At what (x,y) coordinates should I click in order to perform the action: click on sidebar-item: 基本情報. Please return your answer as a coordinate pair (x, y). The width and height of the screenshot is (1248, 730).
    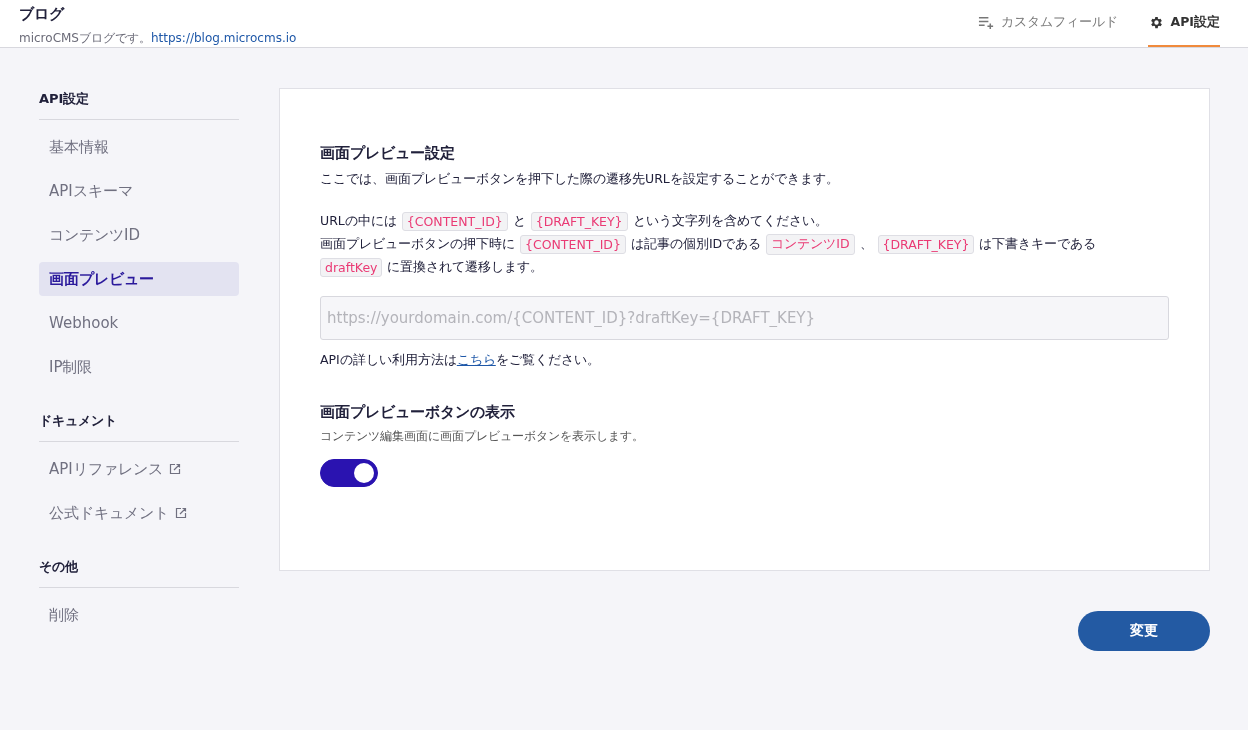
    Looking at the image, I should click on (139, 147).